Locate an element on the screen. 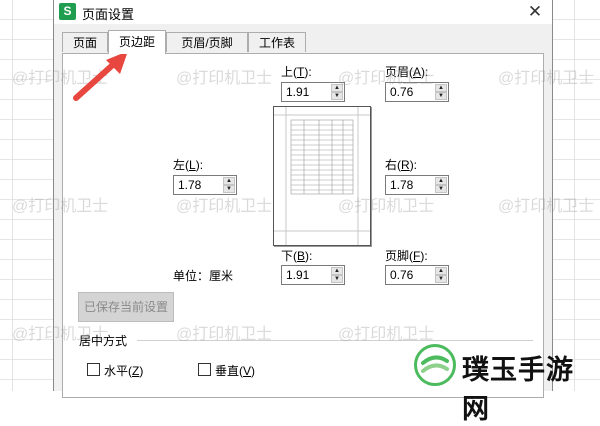 This screenshot has height=426, width=600. bottom-margin-value: 1.91 is located at coordinates (297, 275).